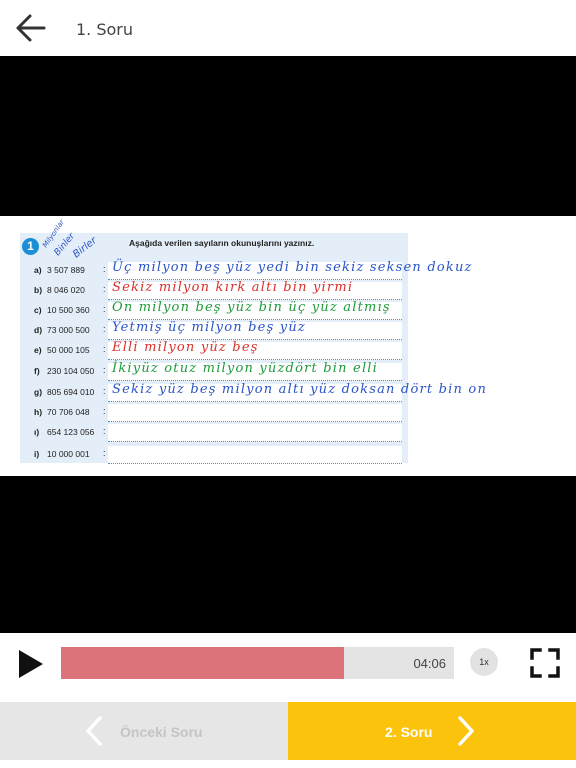 Image resolution: width=576 pixels, height=768 pixels. What do you see at coordinates (71, 432) in the screenshot?
I see `row-number: 654 123 056` at bounding box center [71, 432].